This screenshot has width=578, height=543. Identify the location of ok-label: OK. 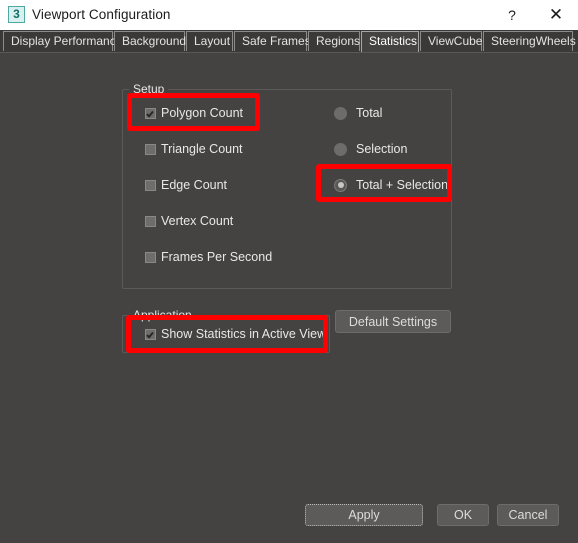
(463, 515).